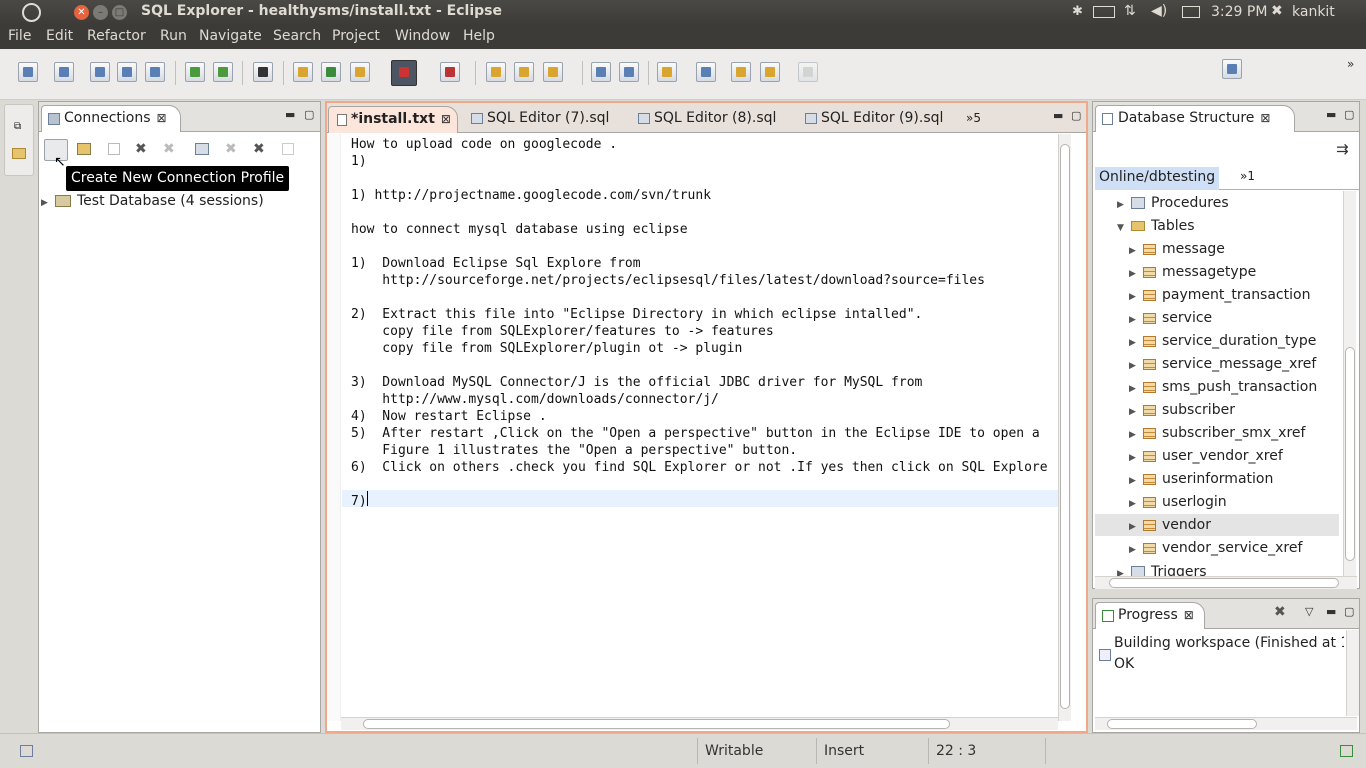  Describe the element at coordinates (1217, 364) in the screenshot. I see `tree-item-table: ▶ service_message_xref` at that location.